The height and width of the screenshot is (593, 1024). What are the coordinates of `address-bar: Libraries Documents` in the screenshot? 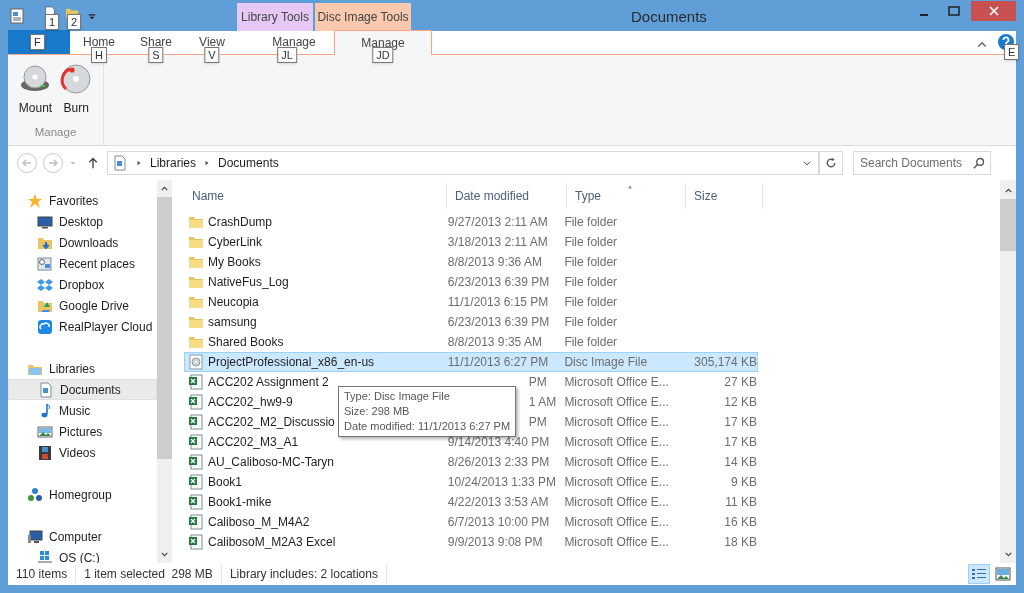 It's located at (463, 163).